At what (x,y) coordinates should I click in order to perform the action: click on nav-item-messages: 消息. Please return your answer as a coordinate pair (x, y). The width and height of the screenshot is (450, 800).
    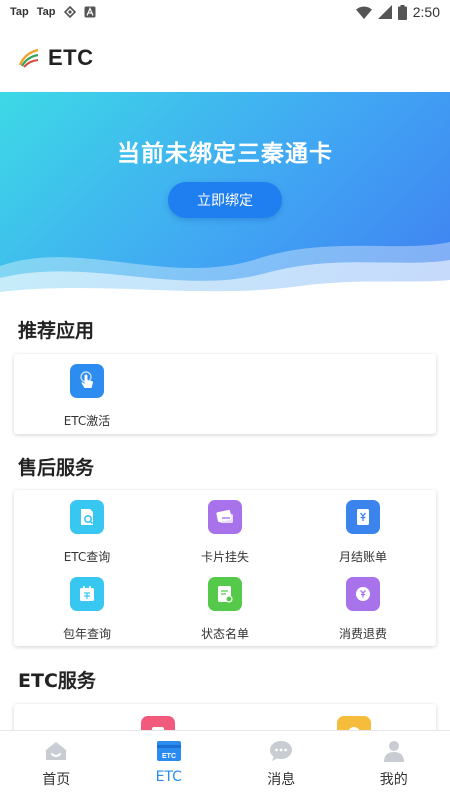
    Looking at the image, I should click on (281, 765).